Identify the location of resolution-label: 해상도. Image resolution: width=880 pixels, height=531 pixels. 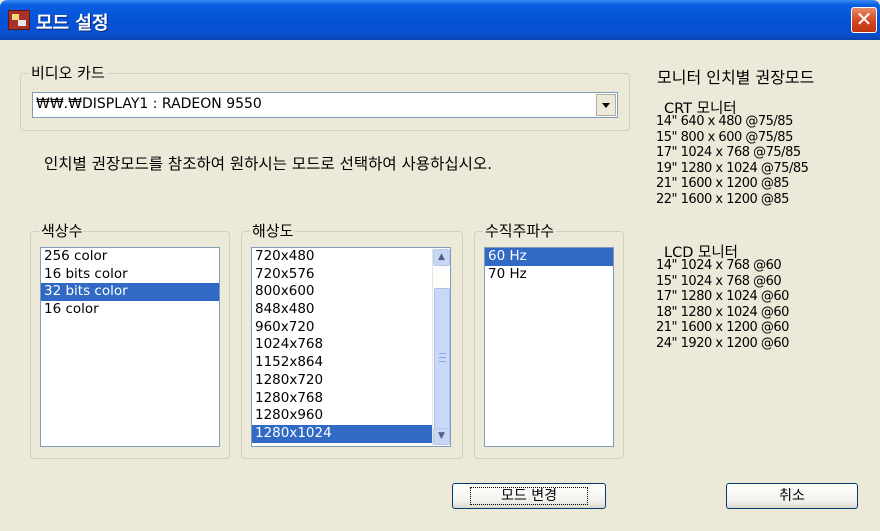
(273, 231).